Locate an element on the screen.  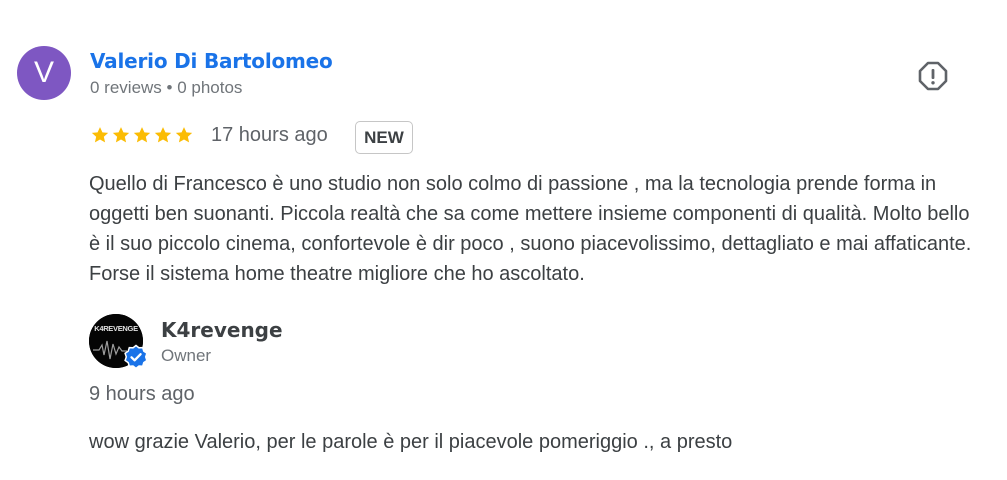
reviewer-avatar: V is located at coordinates (44, 73).